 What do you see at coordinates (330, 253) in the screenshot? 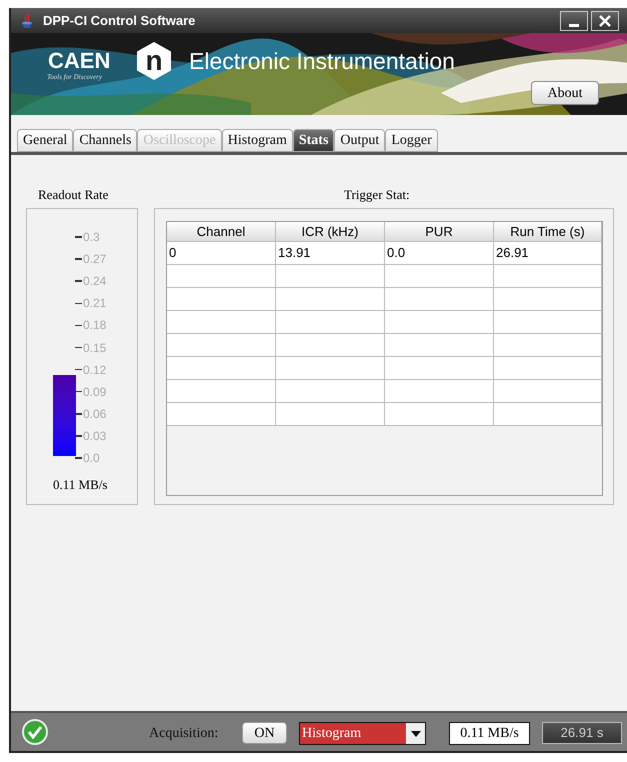
I see `table-cell: 13.91` at bounding box center [330, 253].